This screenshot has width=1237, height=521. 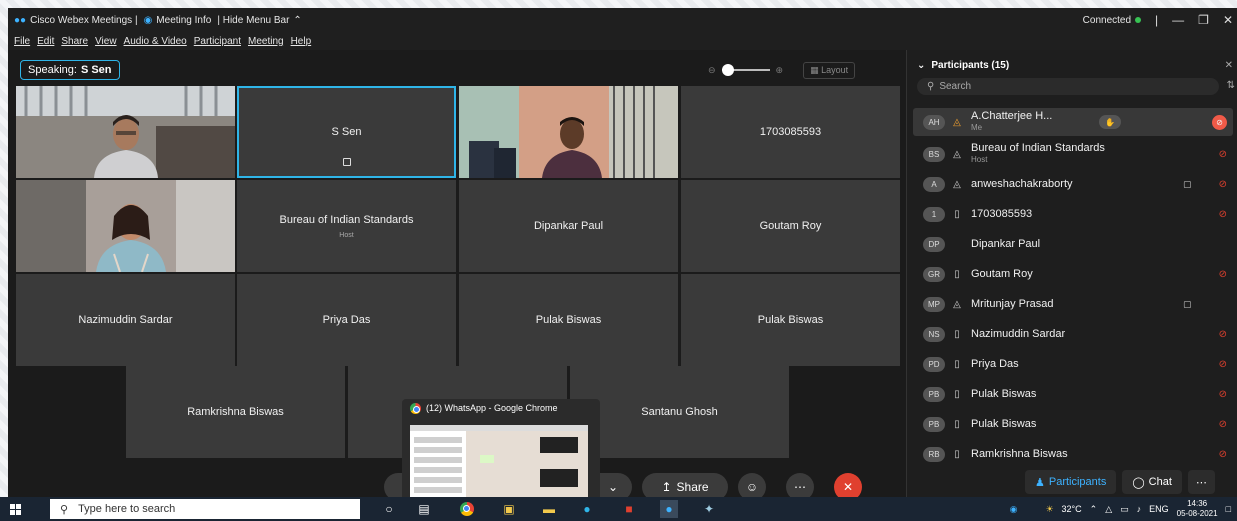 I want to click on participant-row: AH ◬ A.Chatterjee H... Me ✋ ⊘, so click(x=1073, y=122).